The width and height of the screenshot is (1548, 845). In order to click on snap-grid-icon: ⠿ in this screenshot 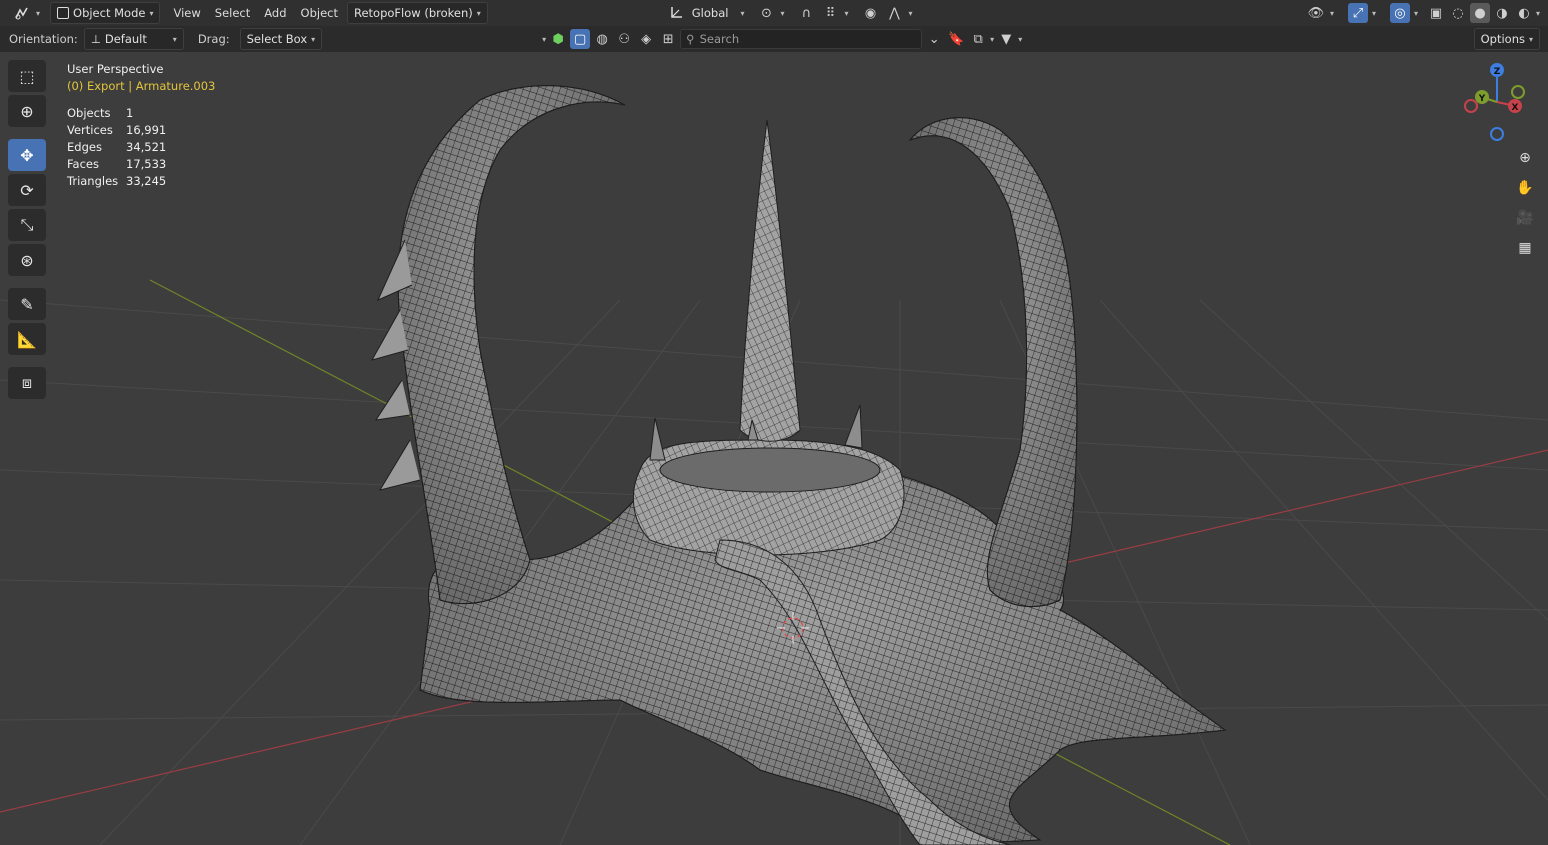, I will do `click(830, 13)`.